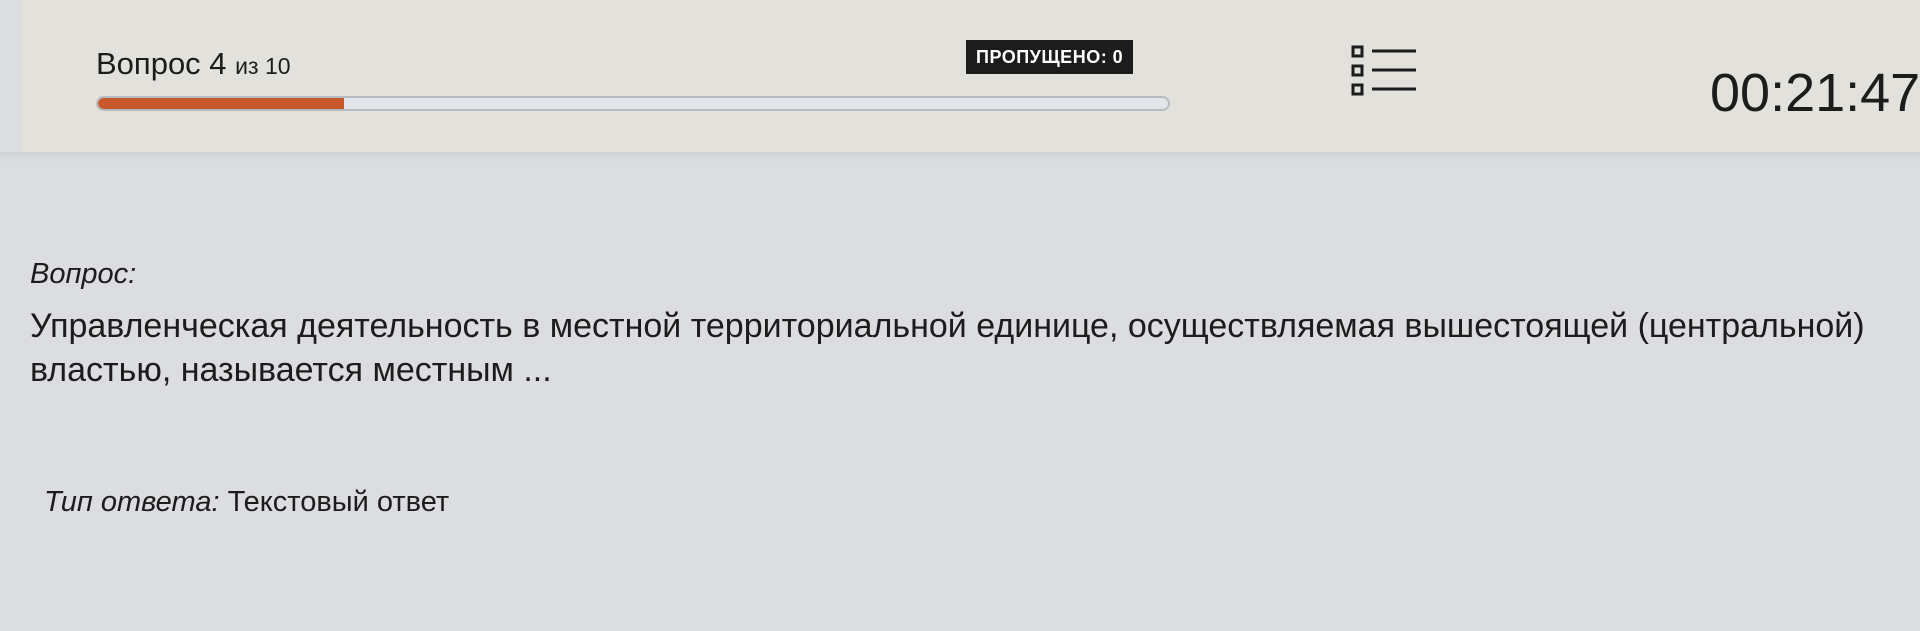 The width and height of the screenshot is (1920, 631). Describe the element at coordinates (633, 103) in the screenshot. I see `quiz-progress-bar` at that location.